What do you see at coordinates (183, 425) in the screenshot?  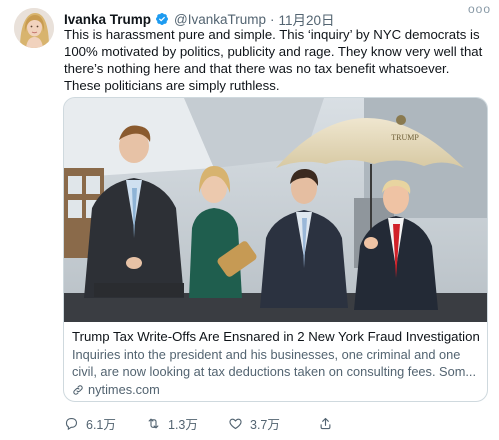 I see `retweet-count: 1.3万` at bounding box center [183, 425].